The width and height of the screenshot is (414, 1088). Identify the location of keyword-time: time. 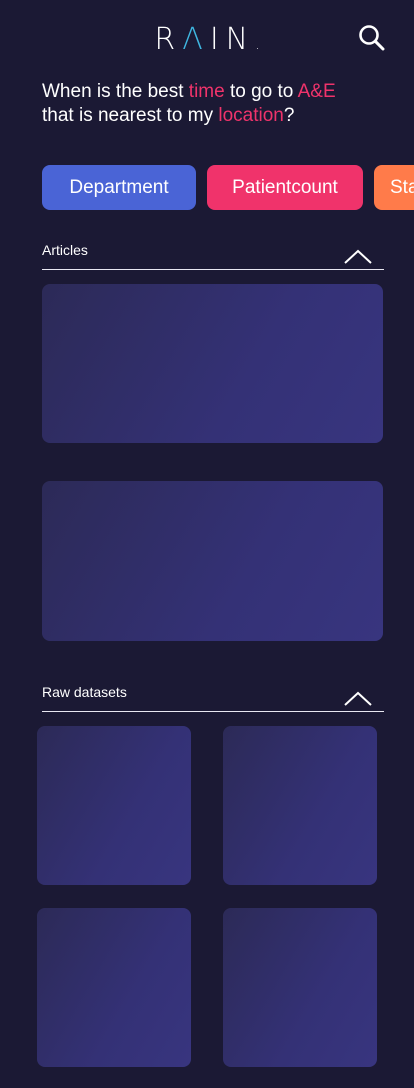
(207, 91).